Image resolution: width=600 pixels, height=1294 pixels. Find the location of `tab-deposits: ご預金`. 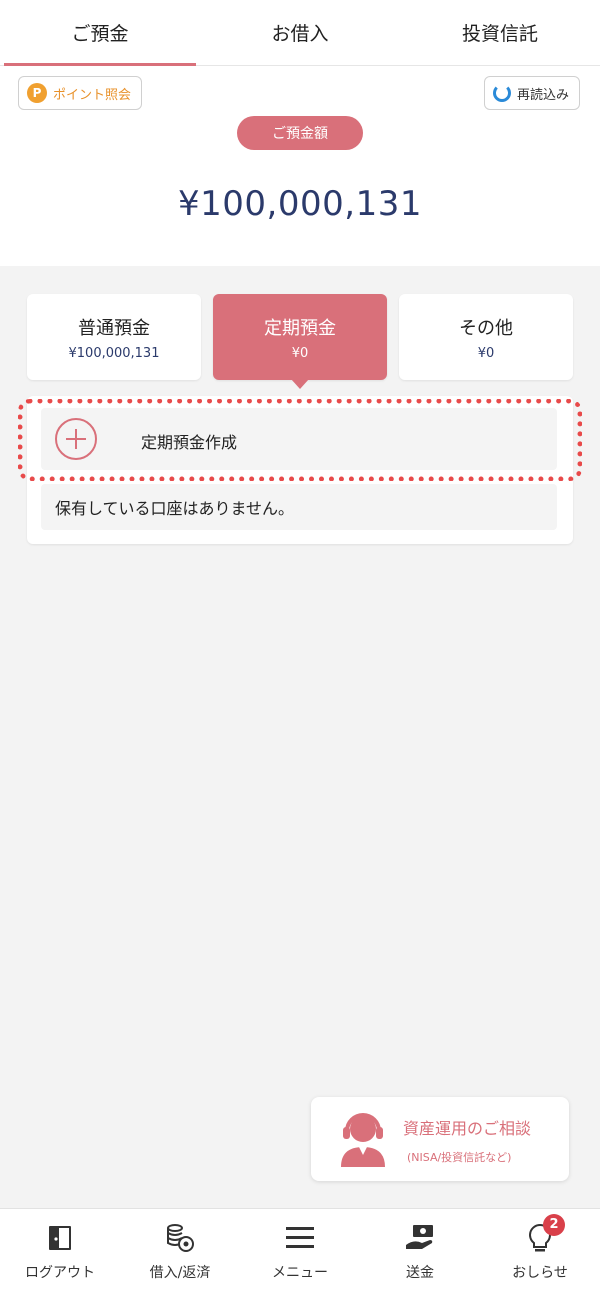

tab-deposits: ご預金 is located at coordinates (100, 33).